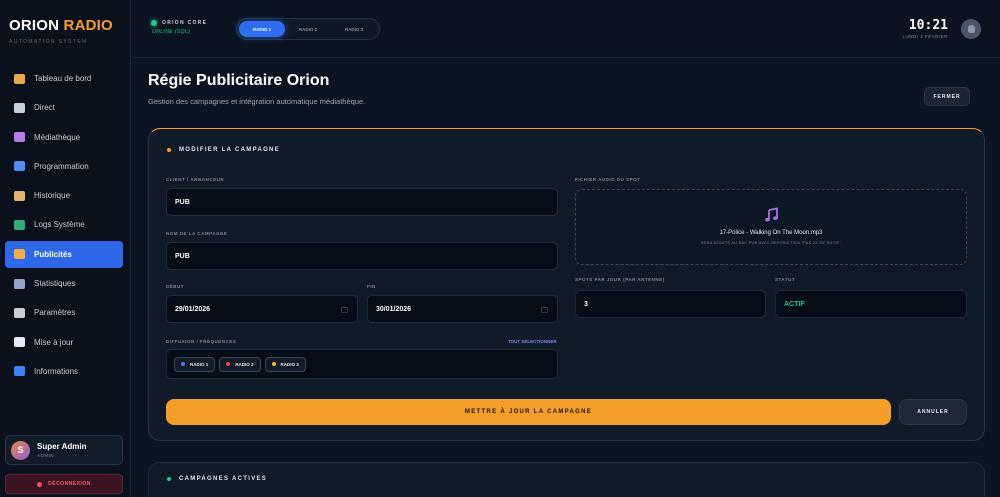  Describe the element at coordinates (69, 484) in the screenshot. I see `logout-label: DÉCONNEXION` at that location.